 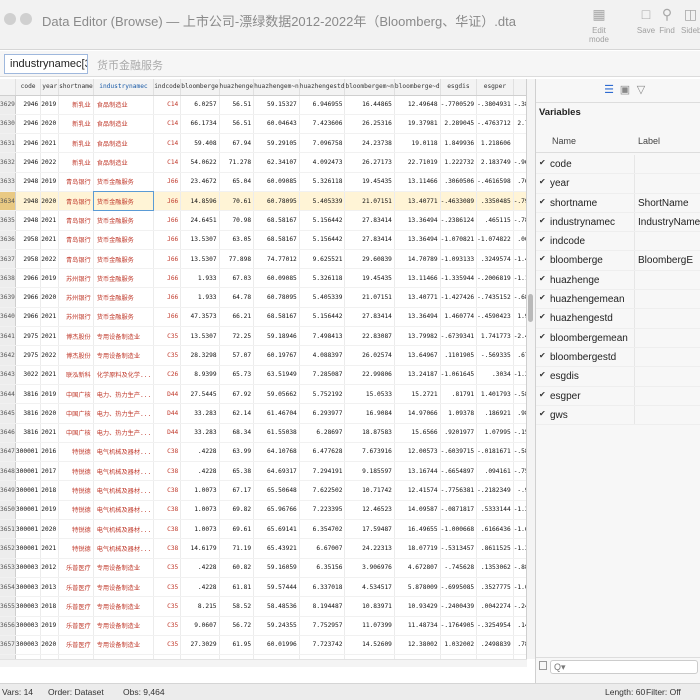 What do you see at coordinates (276, 394) in the screenshot?
I see `table-cell: 59.05662` at bounding box center [276, 394].